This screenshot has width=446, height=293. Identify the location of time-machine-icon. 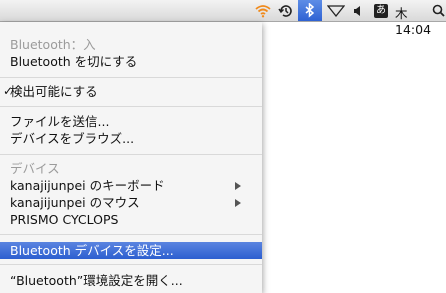
(286, 10).